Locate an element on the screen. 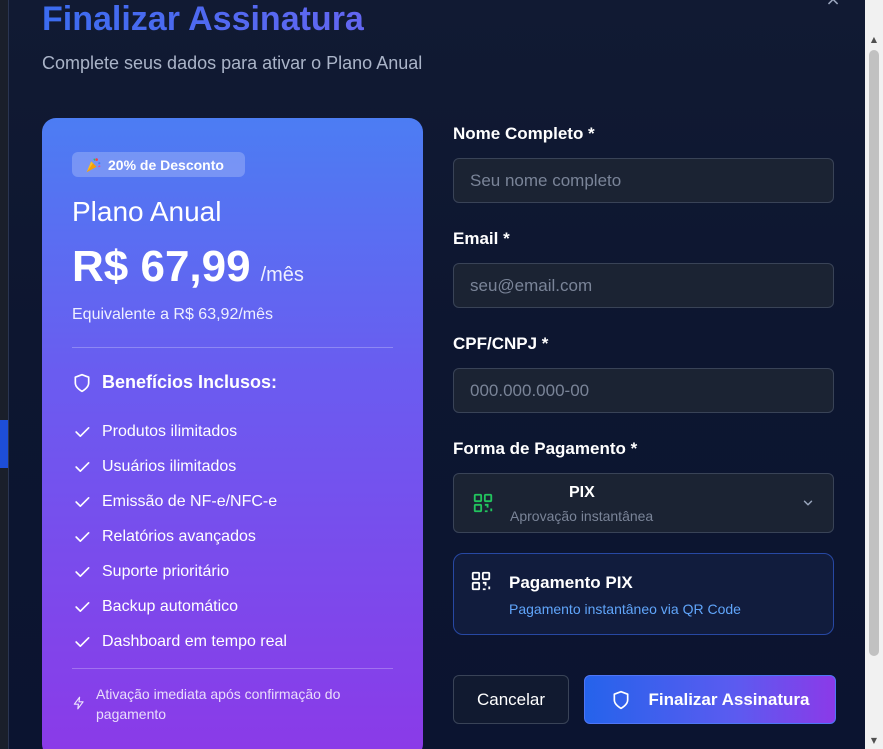 Image resolution: width=883 pixels, height=749 pixels. benefit-item: Usuários ilimitados is located at coordinates (179, 466).